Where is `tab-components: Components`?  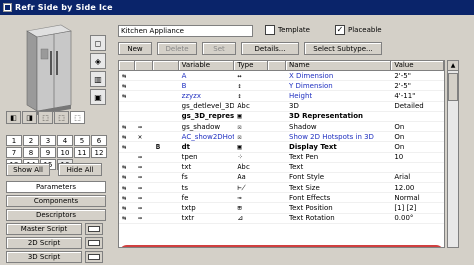 tab-components: Components is located at coordinates (56, 201).